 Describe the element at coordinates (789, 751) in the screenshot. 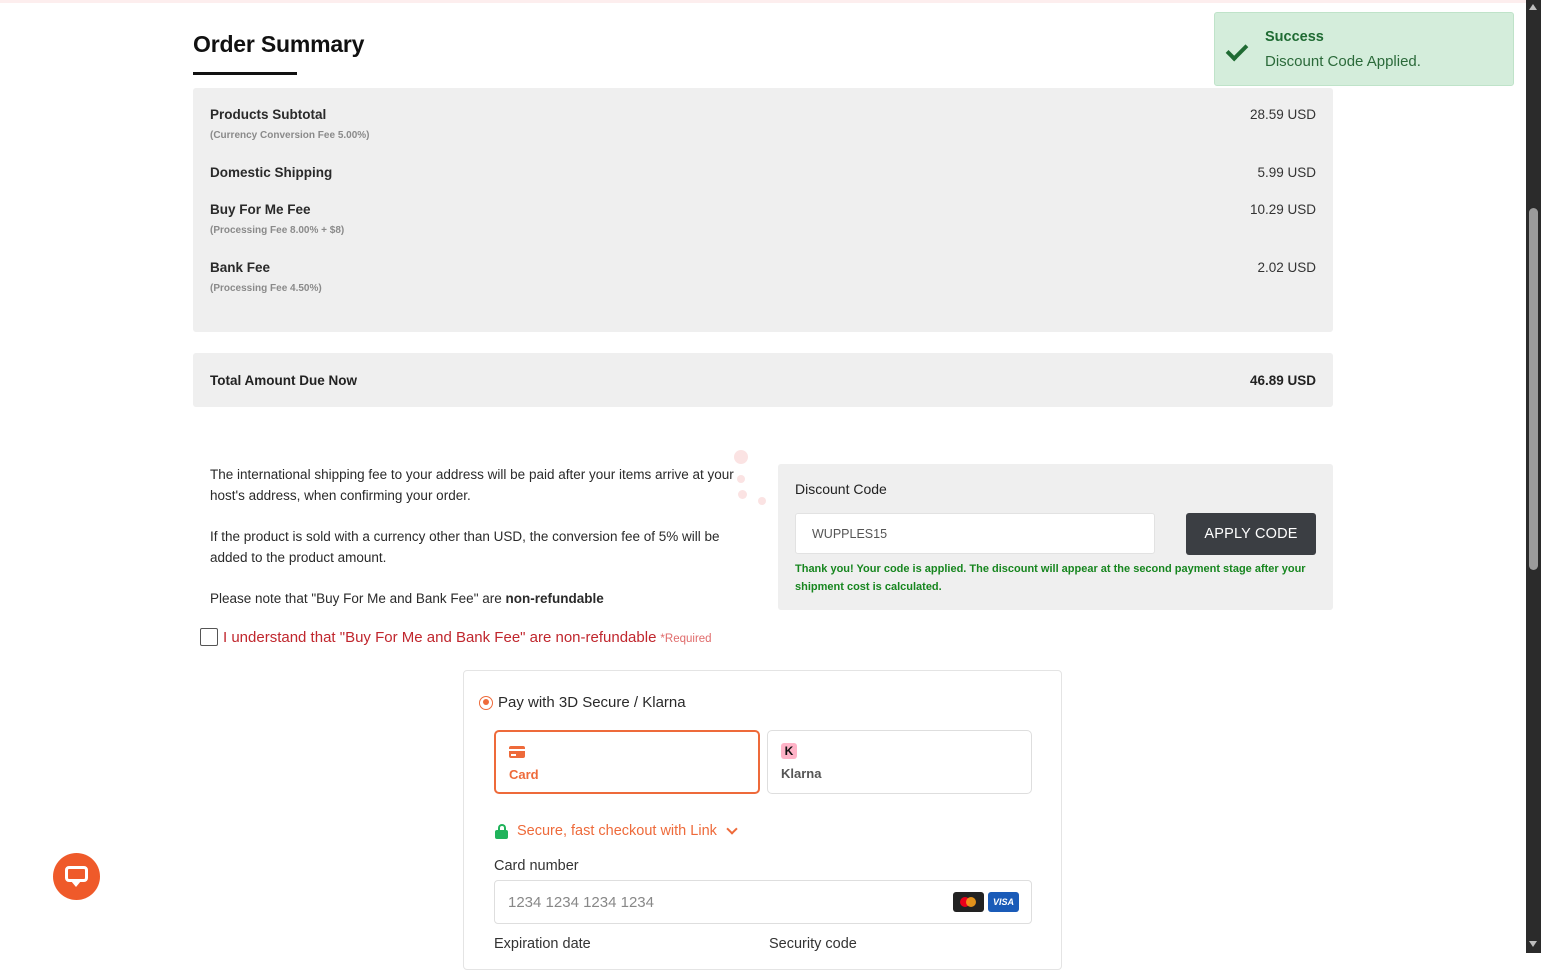

I see `klarna-icon: K` at that location.